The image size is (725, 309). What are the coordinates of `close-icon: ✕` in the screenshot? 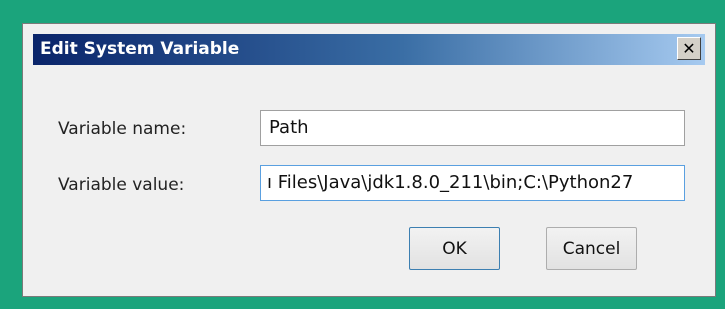 It's located at (689, 48).